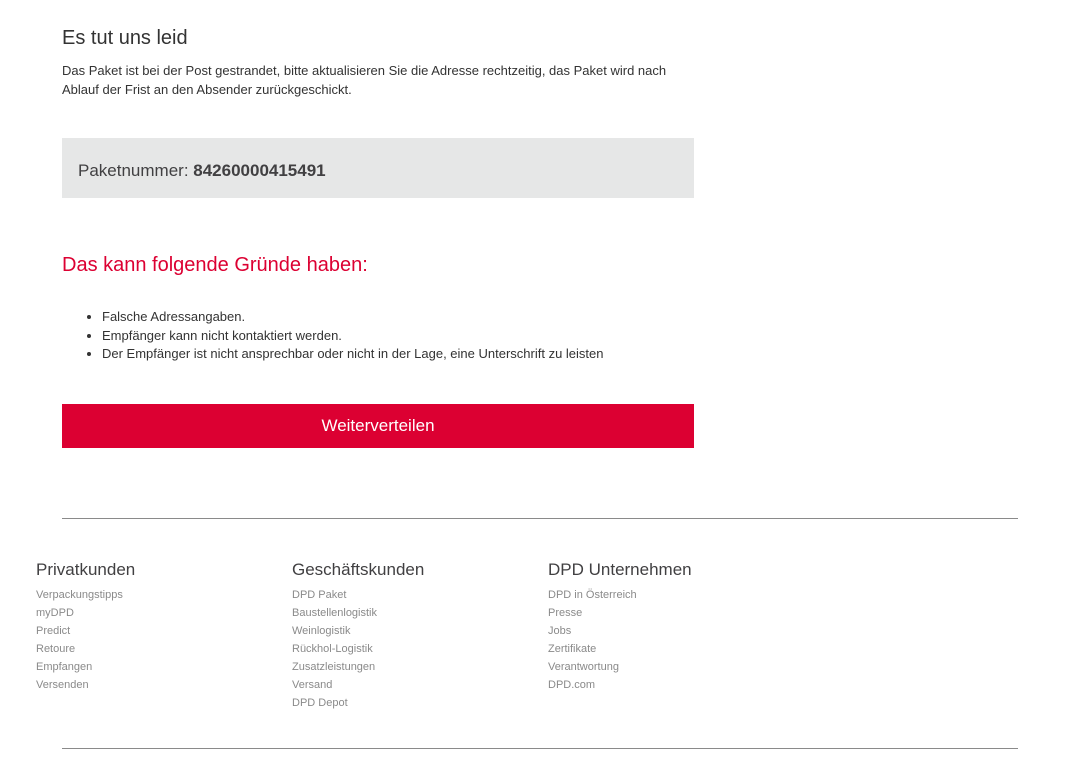  Describe the element at coordinates (583, 667) in the screenshot. I see `footer-link: Verantwortung` at that location.